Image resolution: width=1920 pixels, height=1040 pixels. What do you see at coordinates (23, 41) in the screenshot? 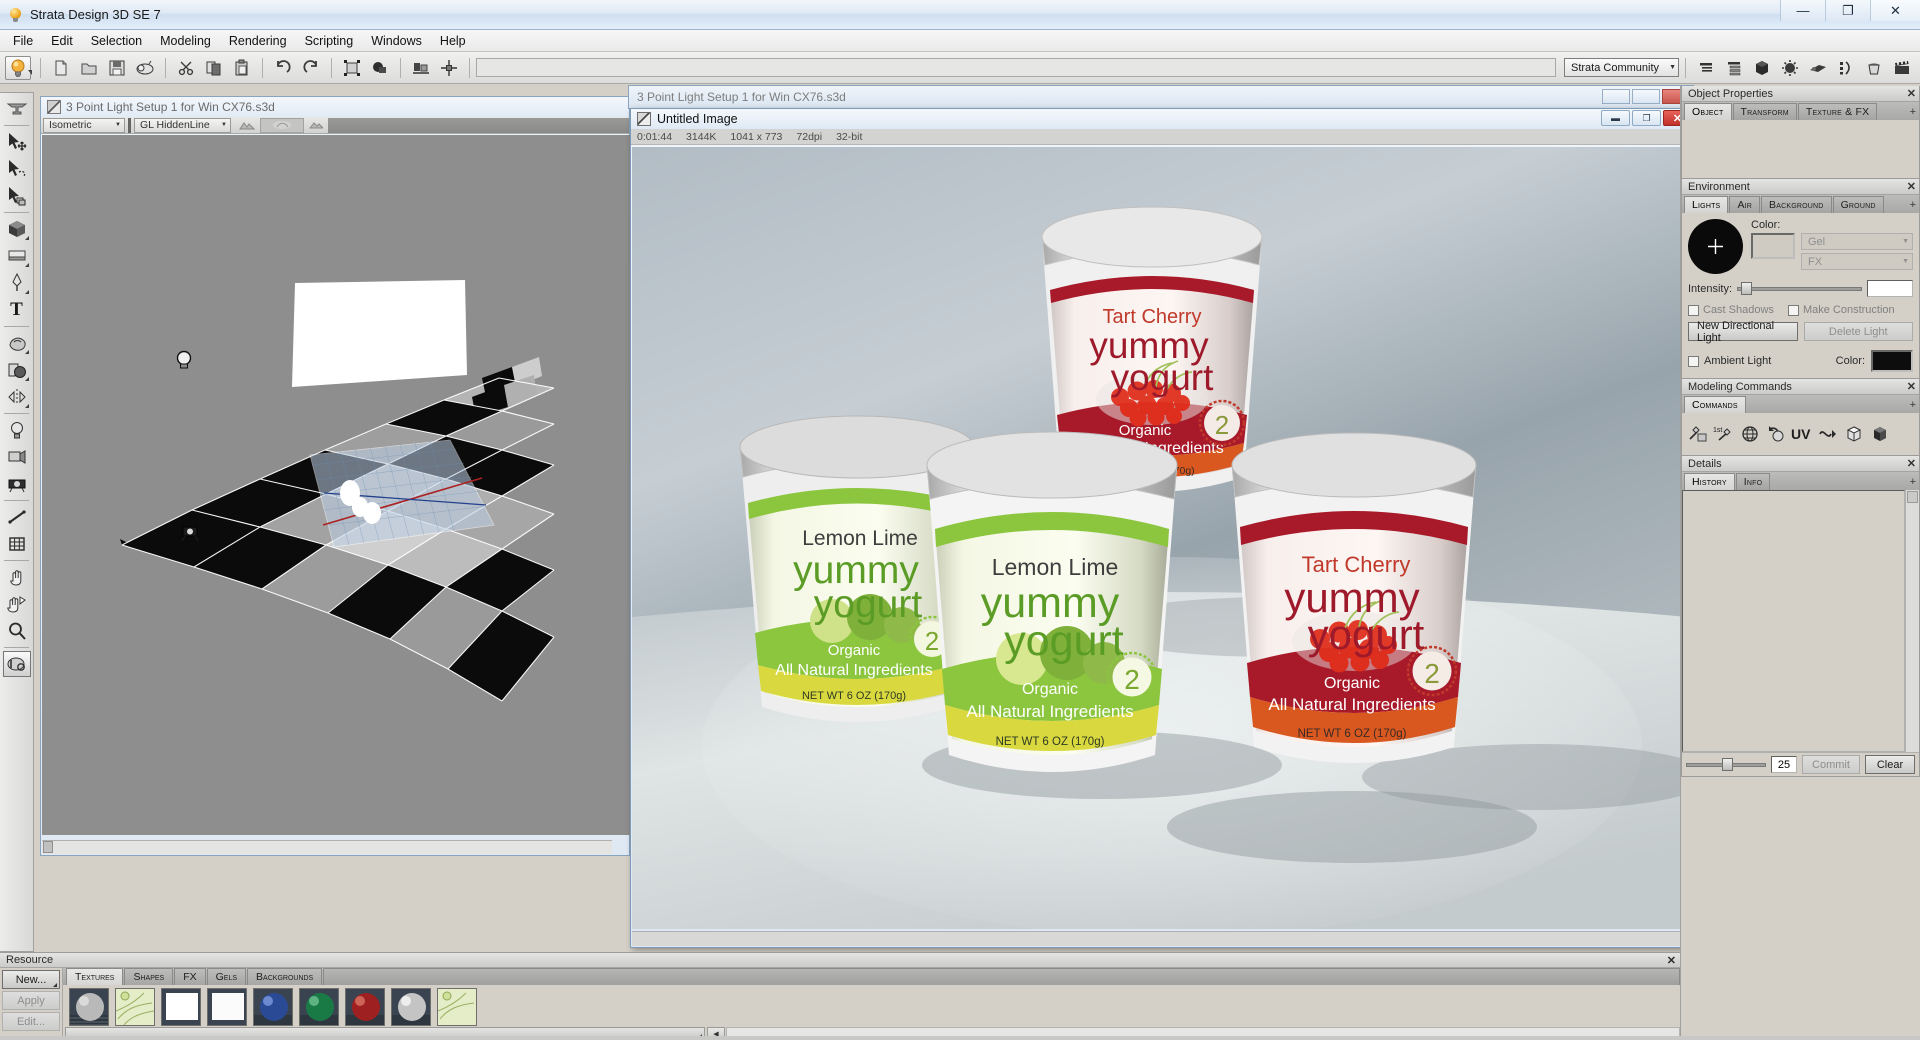
I see `menu-file: File` at bounding box center [23, 41].